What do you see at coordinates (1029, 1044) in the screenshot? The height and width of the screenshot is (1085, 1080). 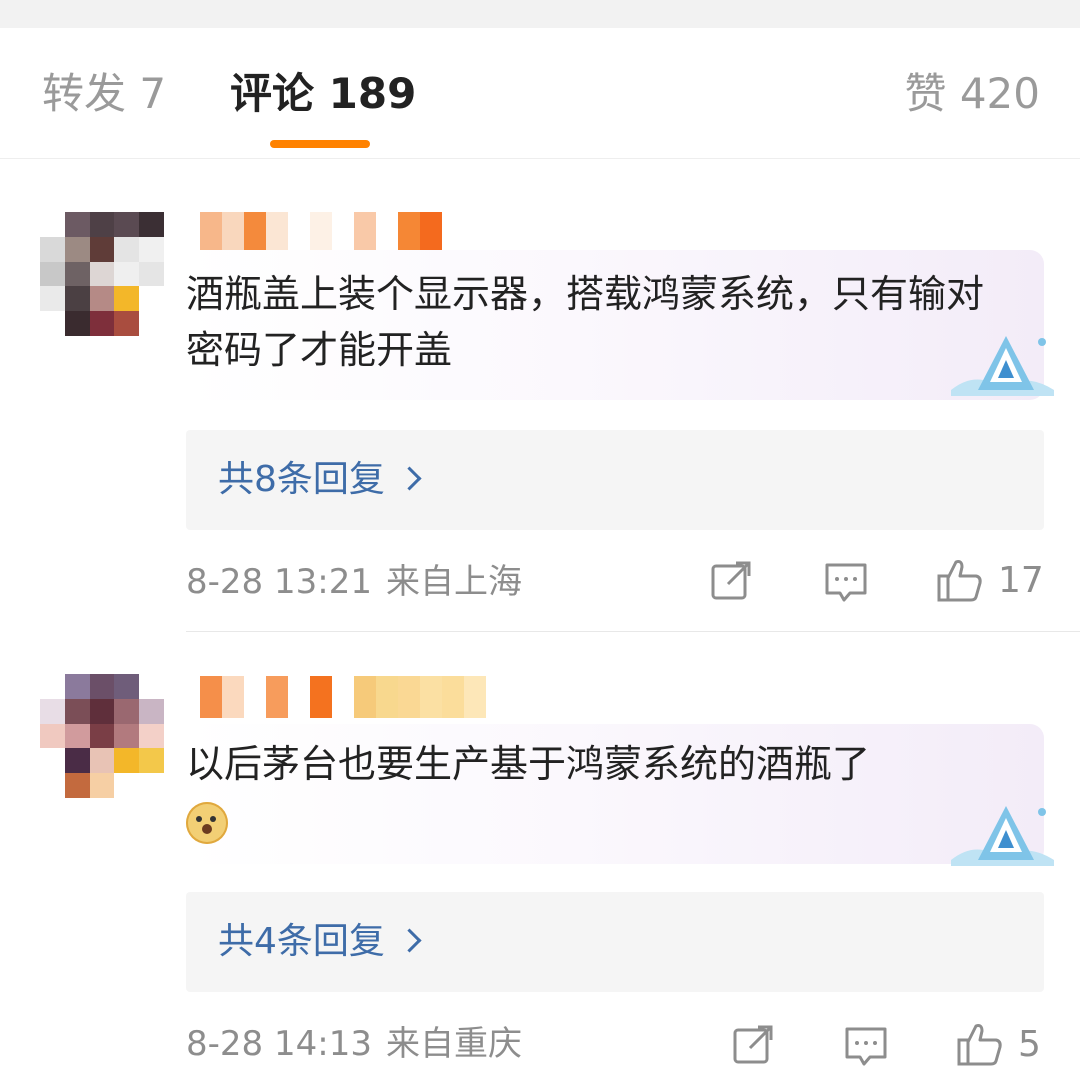 I see `like-count: 5` at bounding box center [1029, 1044].